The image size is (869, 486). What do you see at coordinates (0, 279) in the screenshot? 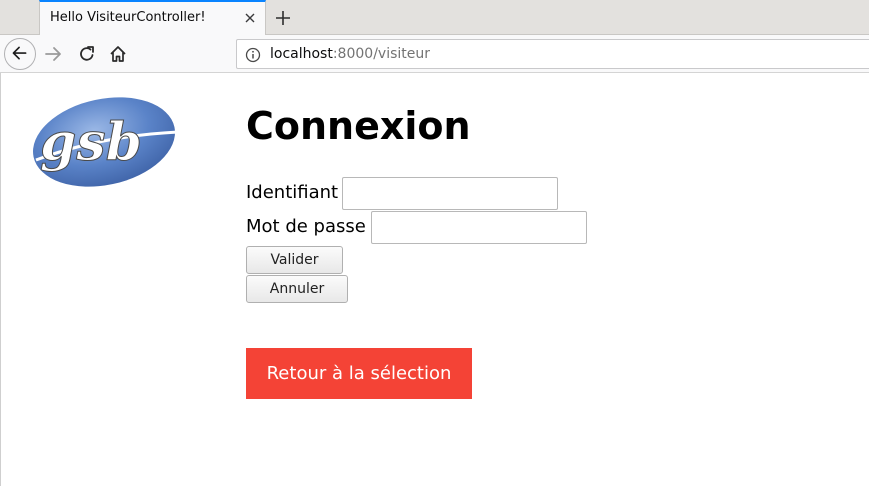
I see `window-edge` at bounding box center [0, 279].